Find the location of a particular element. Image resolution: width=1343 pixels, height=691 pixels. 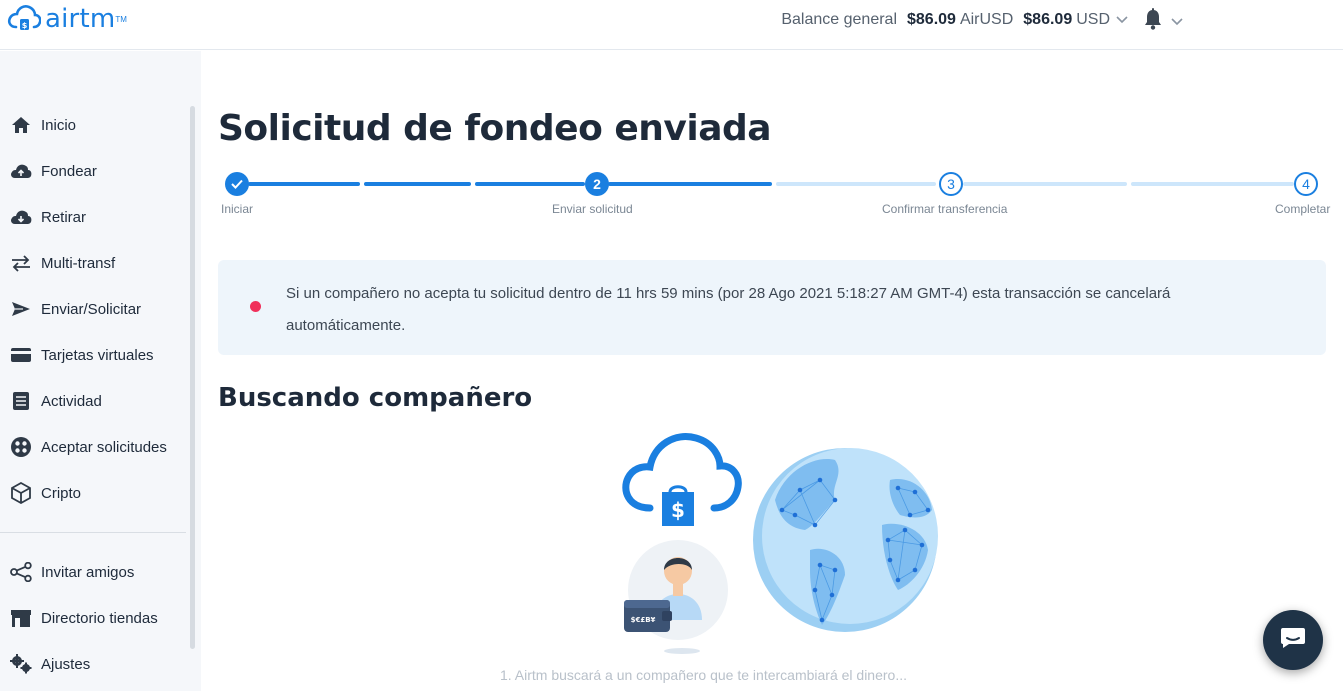

sidebar-item-enviar-solicitar: Enviar/Solicitar is located at coordinates (93, 309).